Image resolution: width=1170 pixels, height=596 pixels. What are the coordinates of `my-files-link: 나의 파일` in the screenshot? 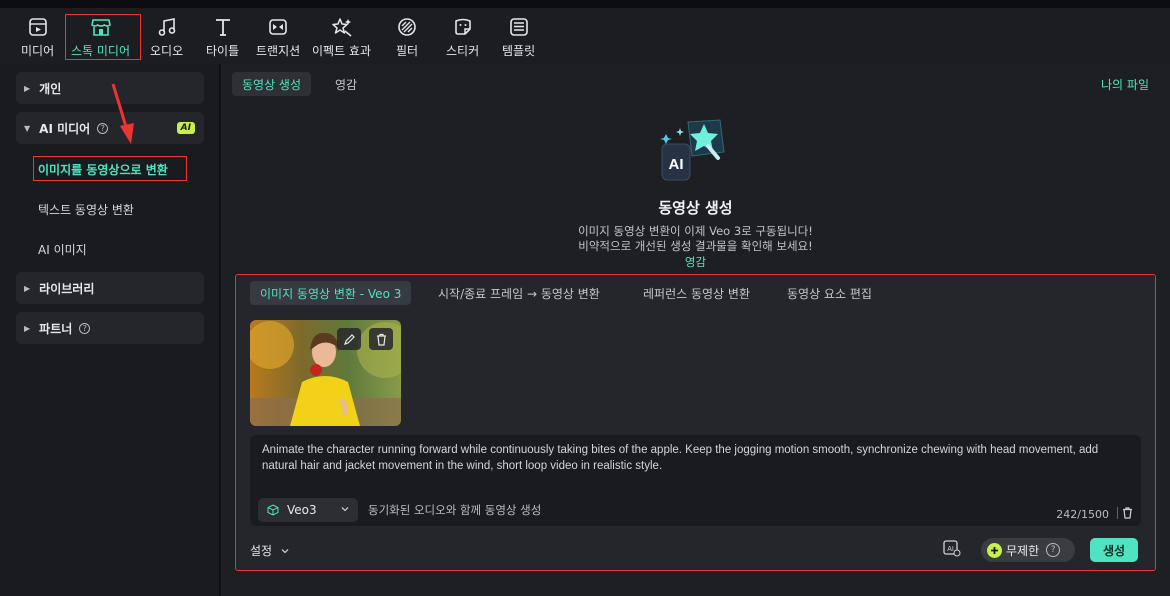 It's located at (1125, 84).